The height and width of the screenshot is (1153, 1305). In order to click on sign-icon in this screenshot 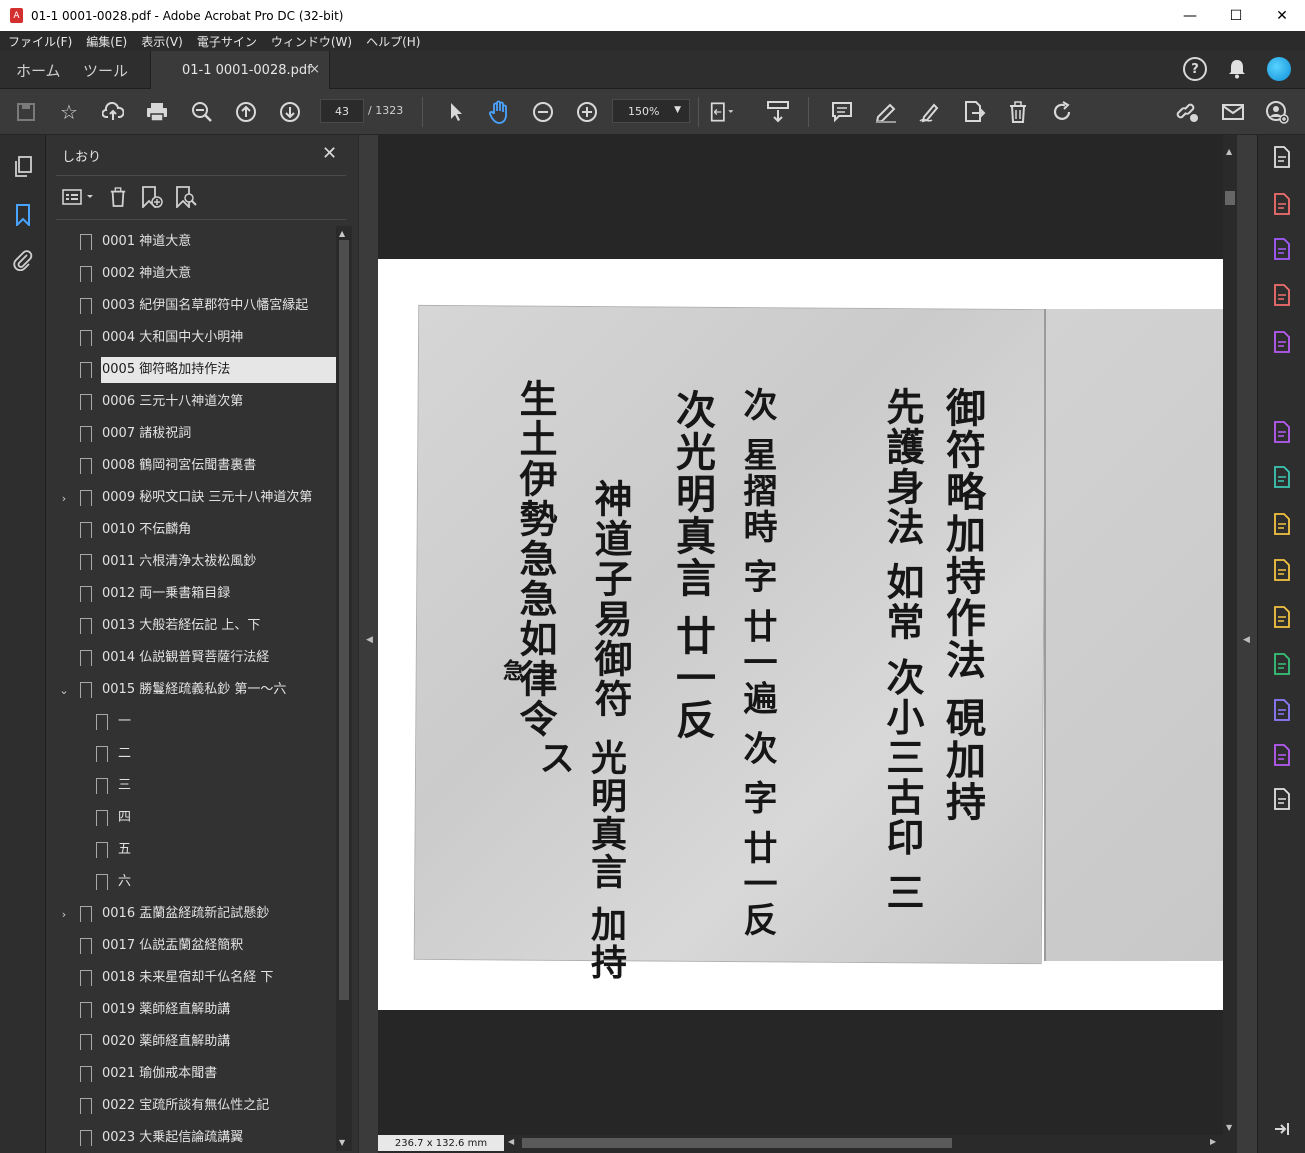, I will do `click(930, 112)`.